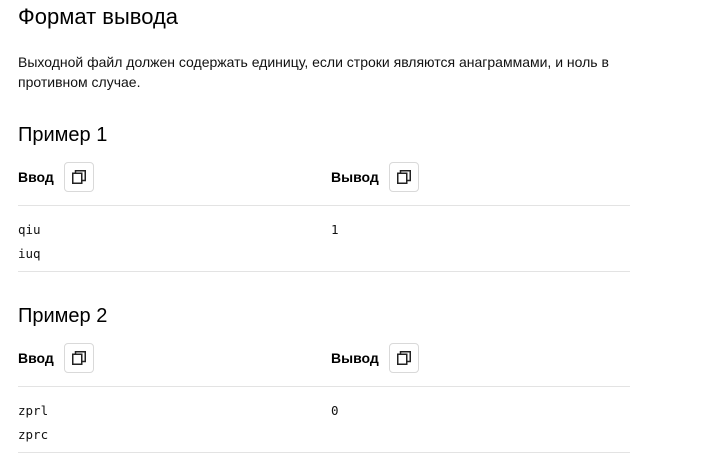 The width and height of the screenshot is (706, 474). I want to click on example-title: Пример 1, so click(63, 135).